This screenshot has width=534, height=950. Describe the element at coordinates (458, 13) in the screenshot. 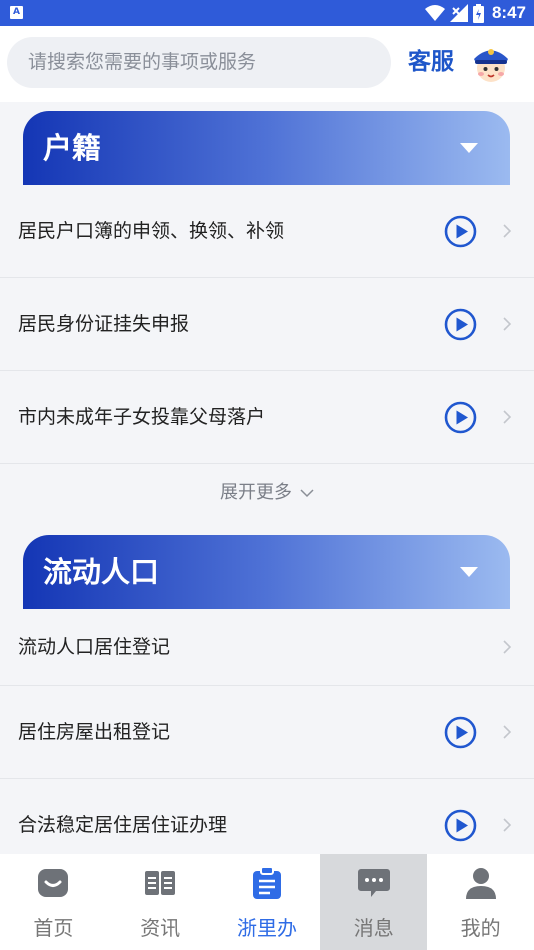

I see `cellular-signal-icon` at that location.